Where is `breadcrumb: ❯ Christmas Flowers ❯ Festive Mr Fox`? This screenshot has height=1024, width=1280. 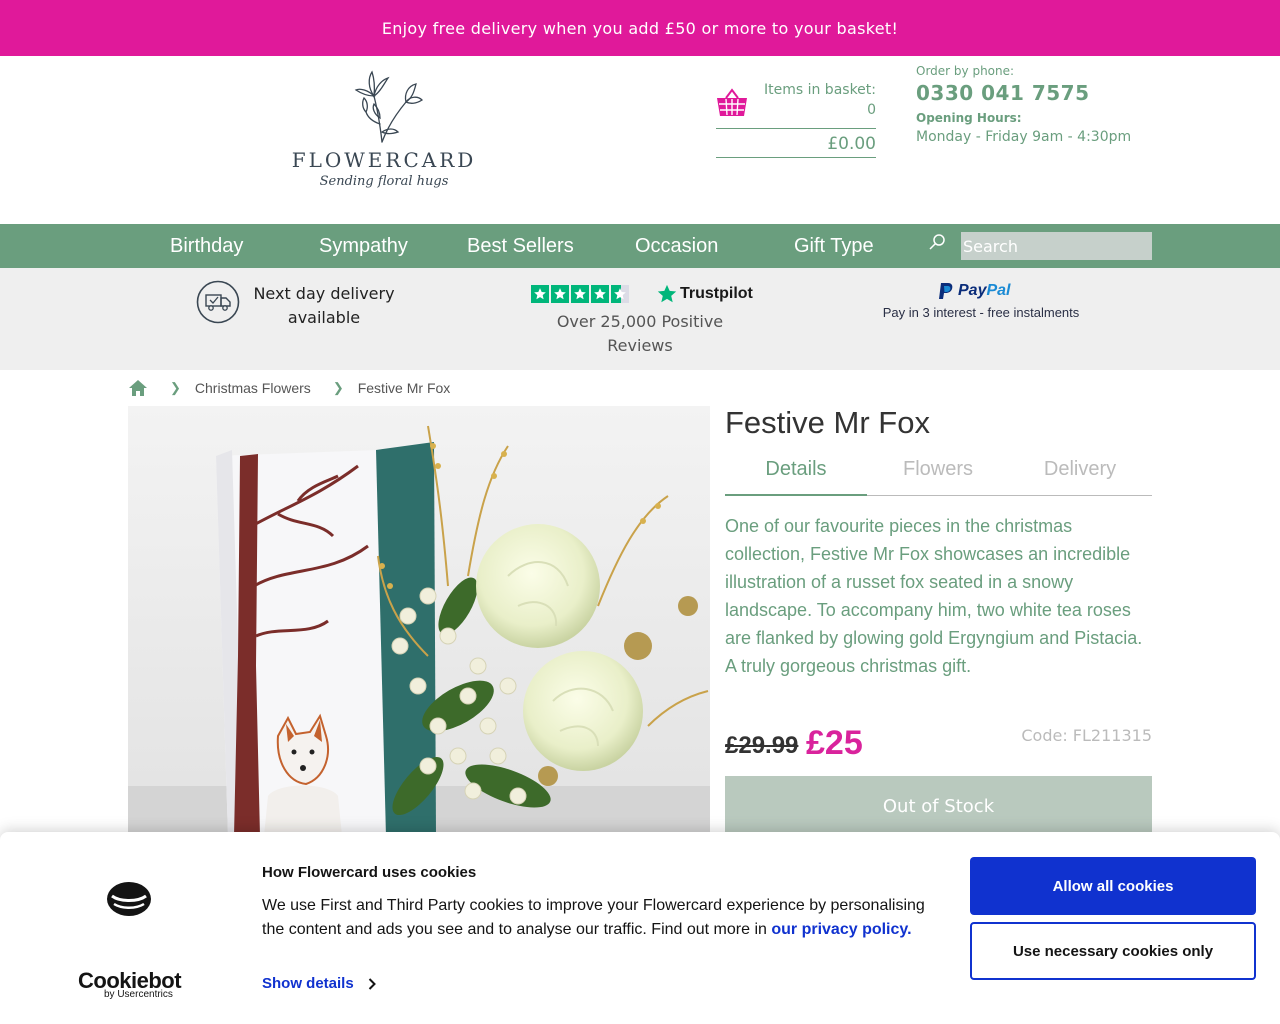 breadcrumb: ❯ Christmas Flowers ❯ Festive Mr Fox is located at coordinates (289, 388).